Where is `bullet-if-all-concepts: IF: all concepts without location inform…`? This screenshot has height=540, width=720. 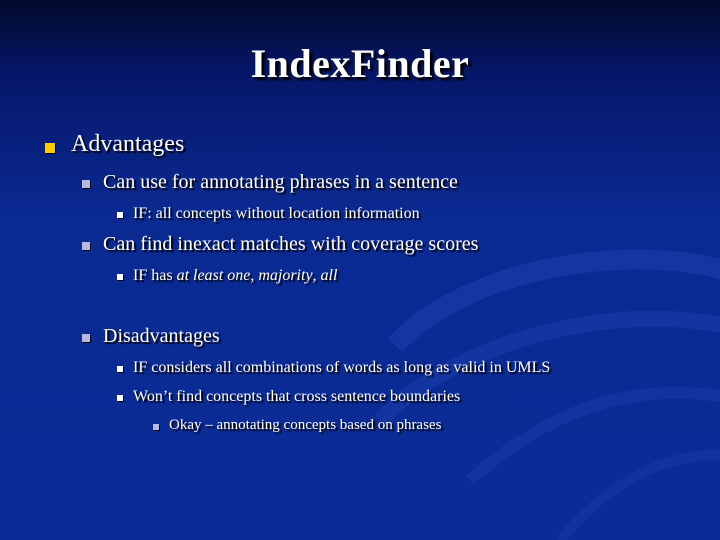 bullet-if-all-concepts: IF: all concepts without location inform… is located at coordinates (276, 213).